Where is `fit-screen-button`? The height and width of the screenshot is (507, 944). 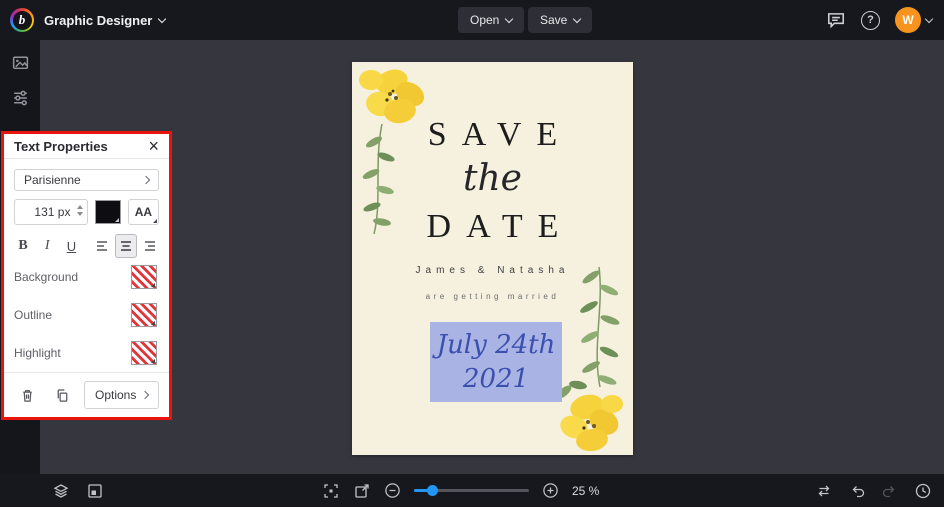
fit-screen-button is located at coordinates (331, 491).